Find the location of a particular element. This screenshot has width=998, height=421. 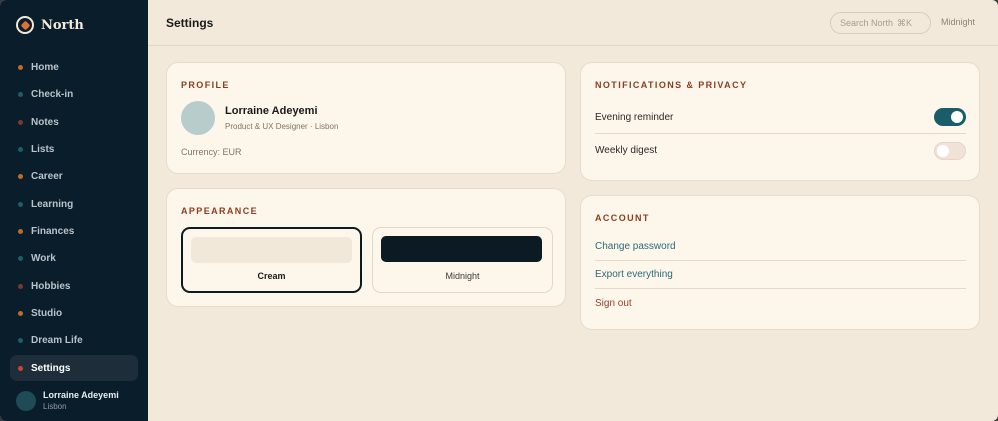

sidebar-item-label: Settings is located at coordinates (51, 368).